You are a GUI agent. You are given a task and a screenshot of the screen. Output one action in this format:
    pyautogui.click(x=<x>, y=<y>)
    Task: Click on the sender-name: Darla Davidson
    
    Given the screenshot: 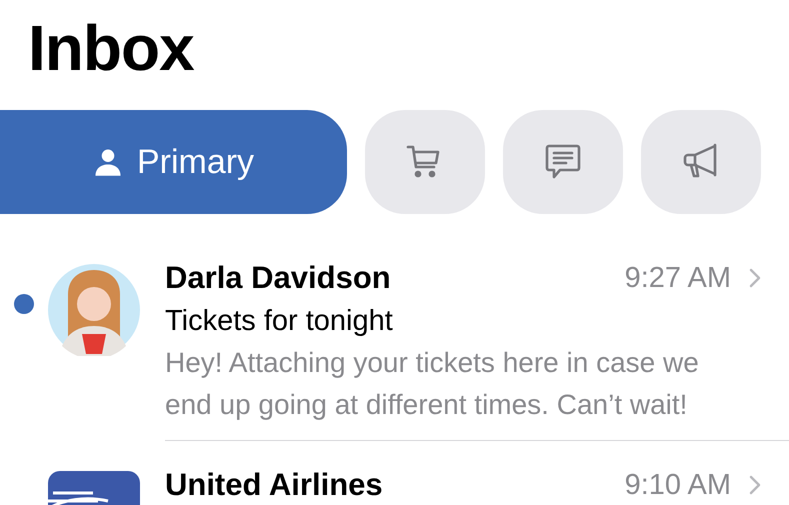 What is the action you would take?
    pyautogui.click(x=278, y=278)
    